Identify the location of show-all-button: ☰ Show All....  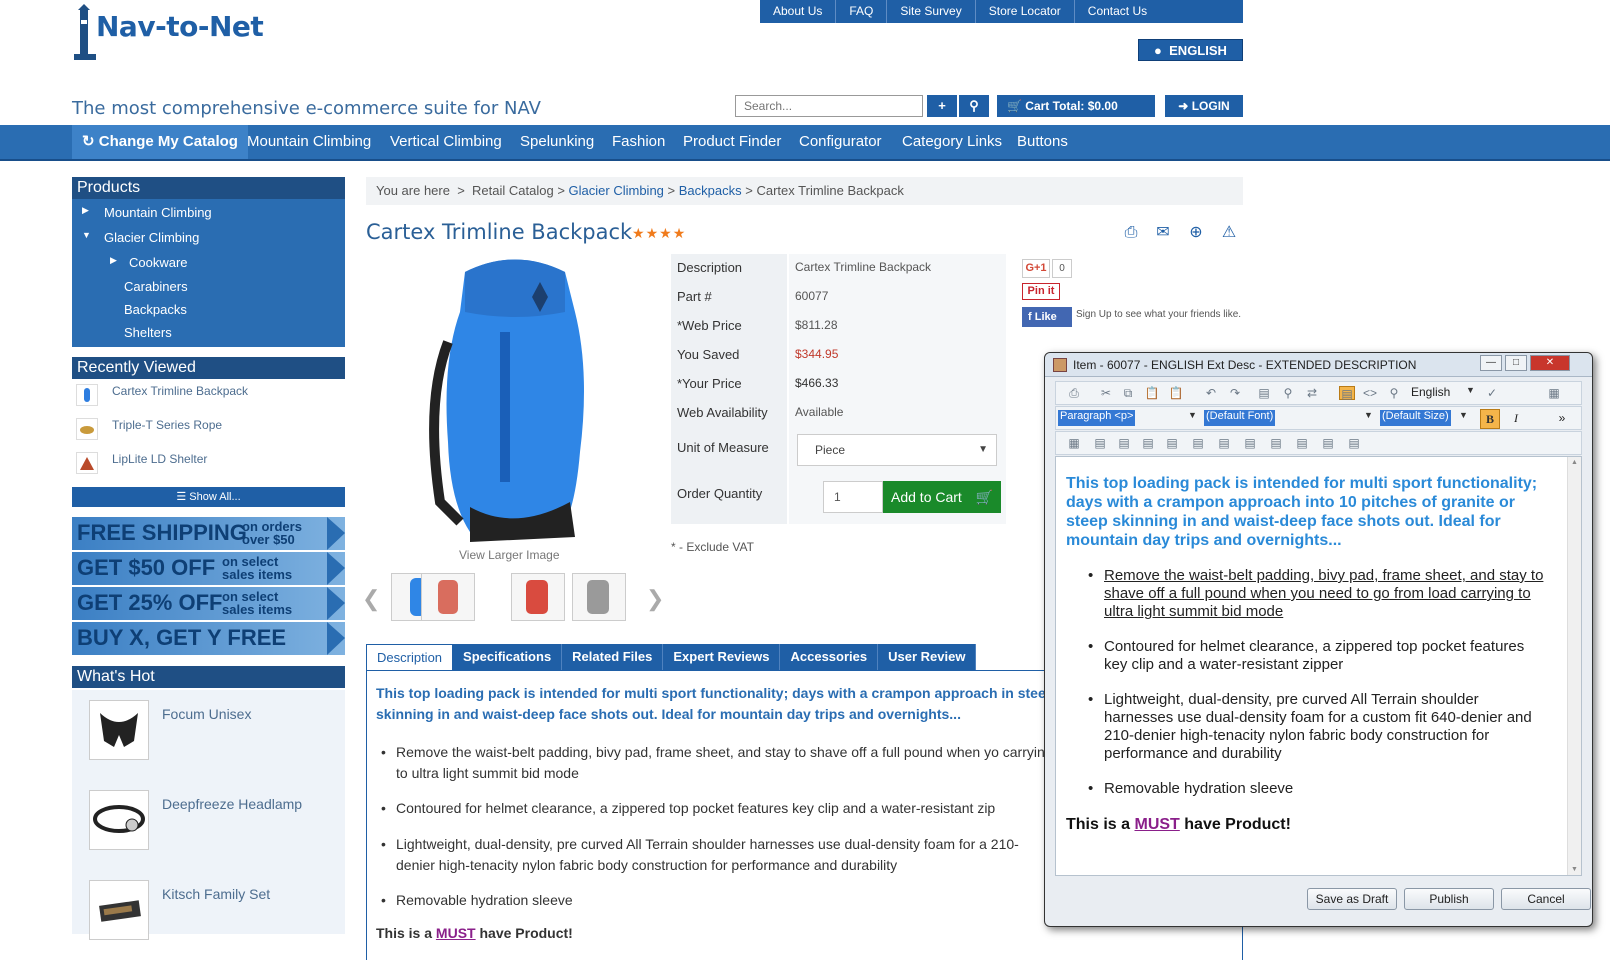
(208, 497).